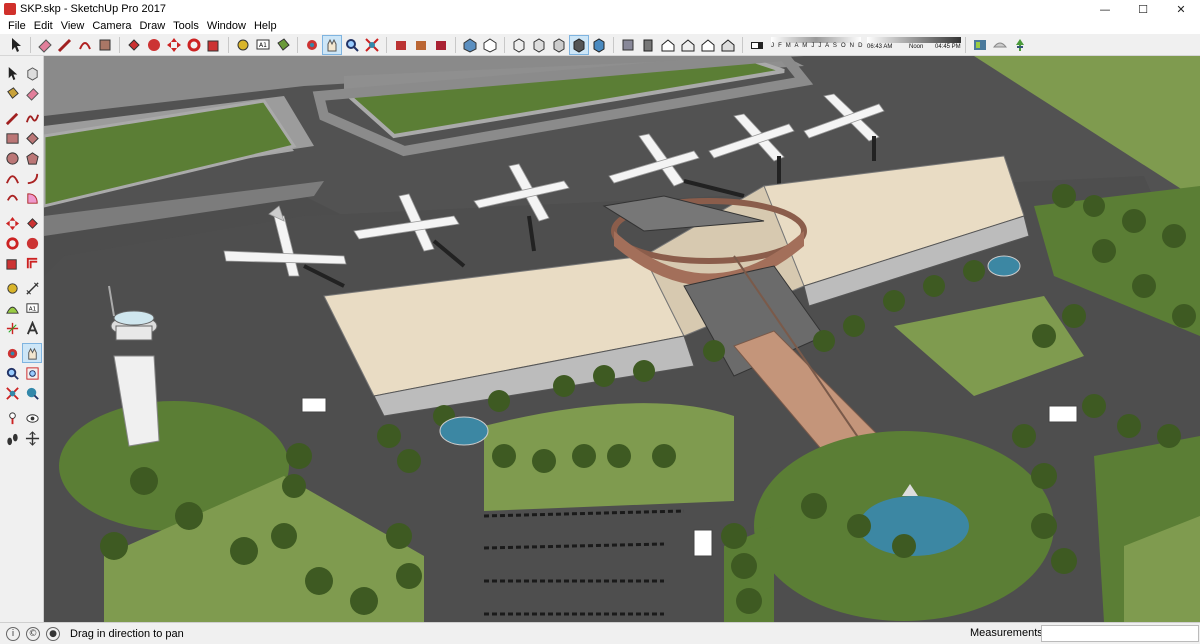  I want to click on month-labels: J F M A M J J A S O N D, so click(817, 45).